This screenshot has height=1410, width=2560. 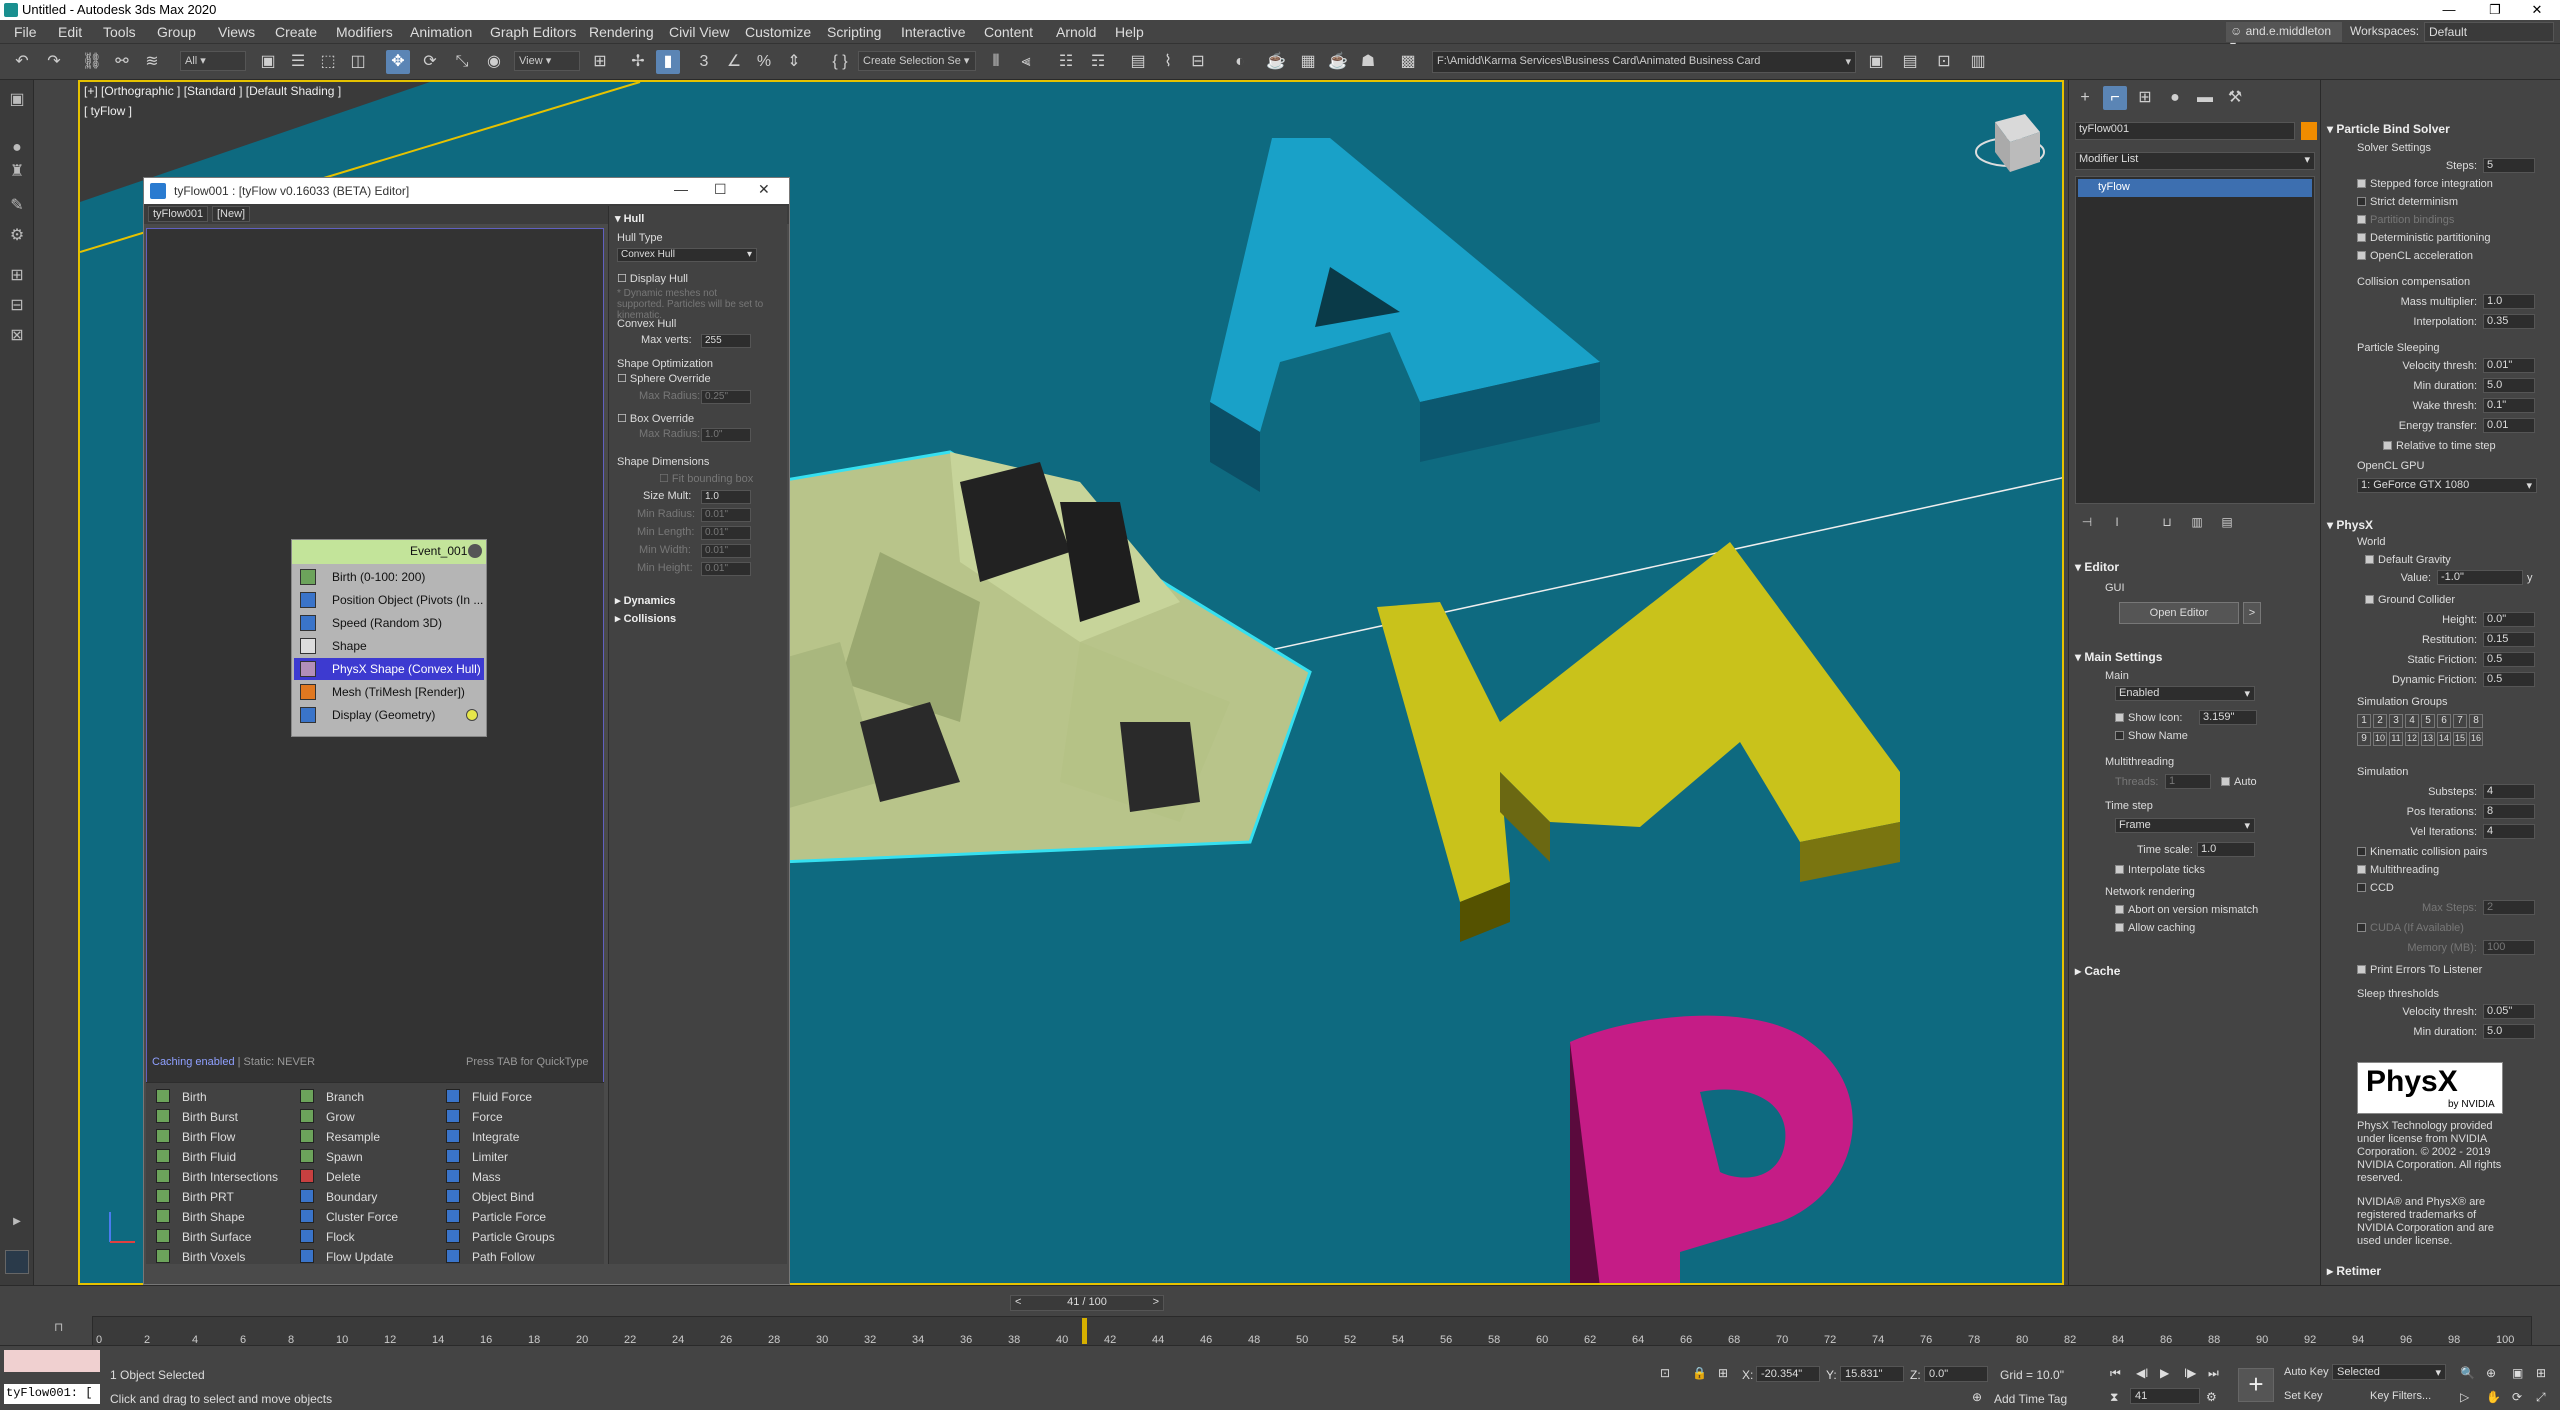 What do you see at coordinates (178, 214) in the screenshot?
I see `tab-tyflow001: tyFlow001` at bounding box center [178, 214].